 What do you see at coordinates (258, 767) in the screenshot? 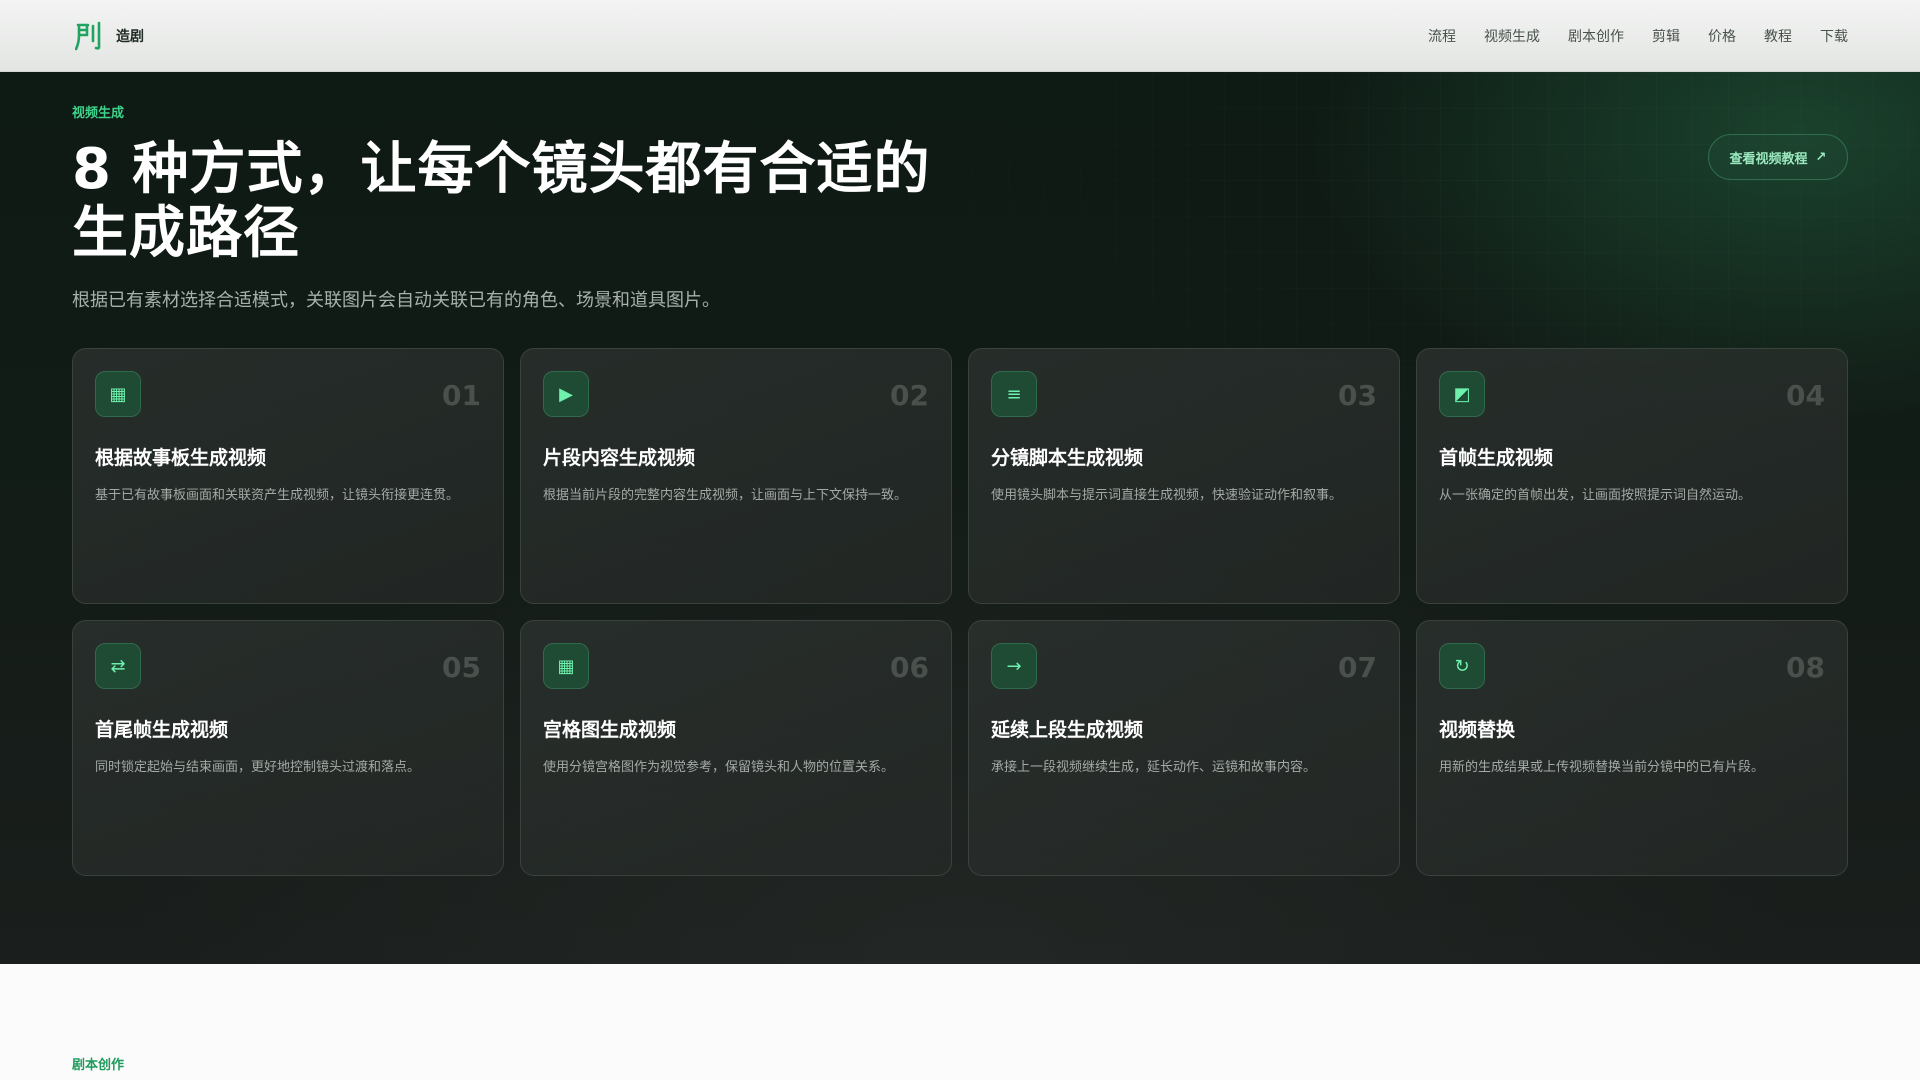
I see `card-description: 同时锁定起始与结束画面，更好地控制镜头过渡和落点。` at bounding box center [258, 767].